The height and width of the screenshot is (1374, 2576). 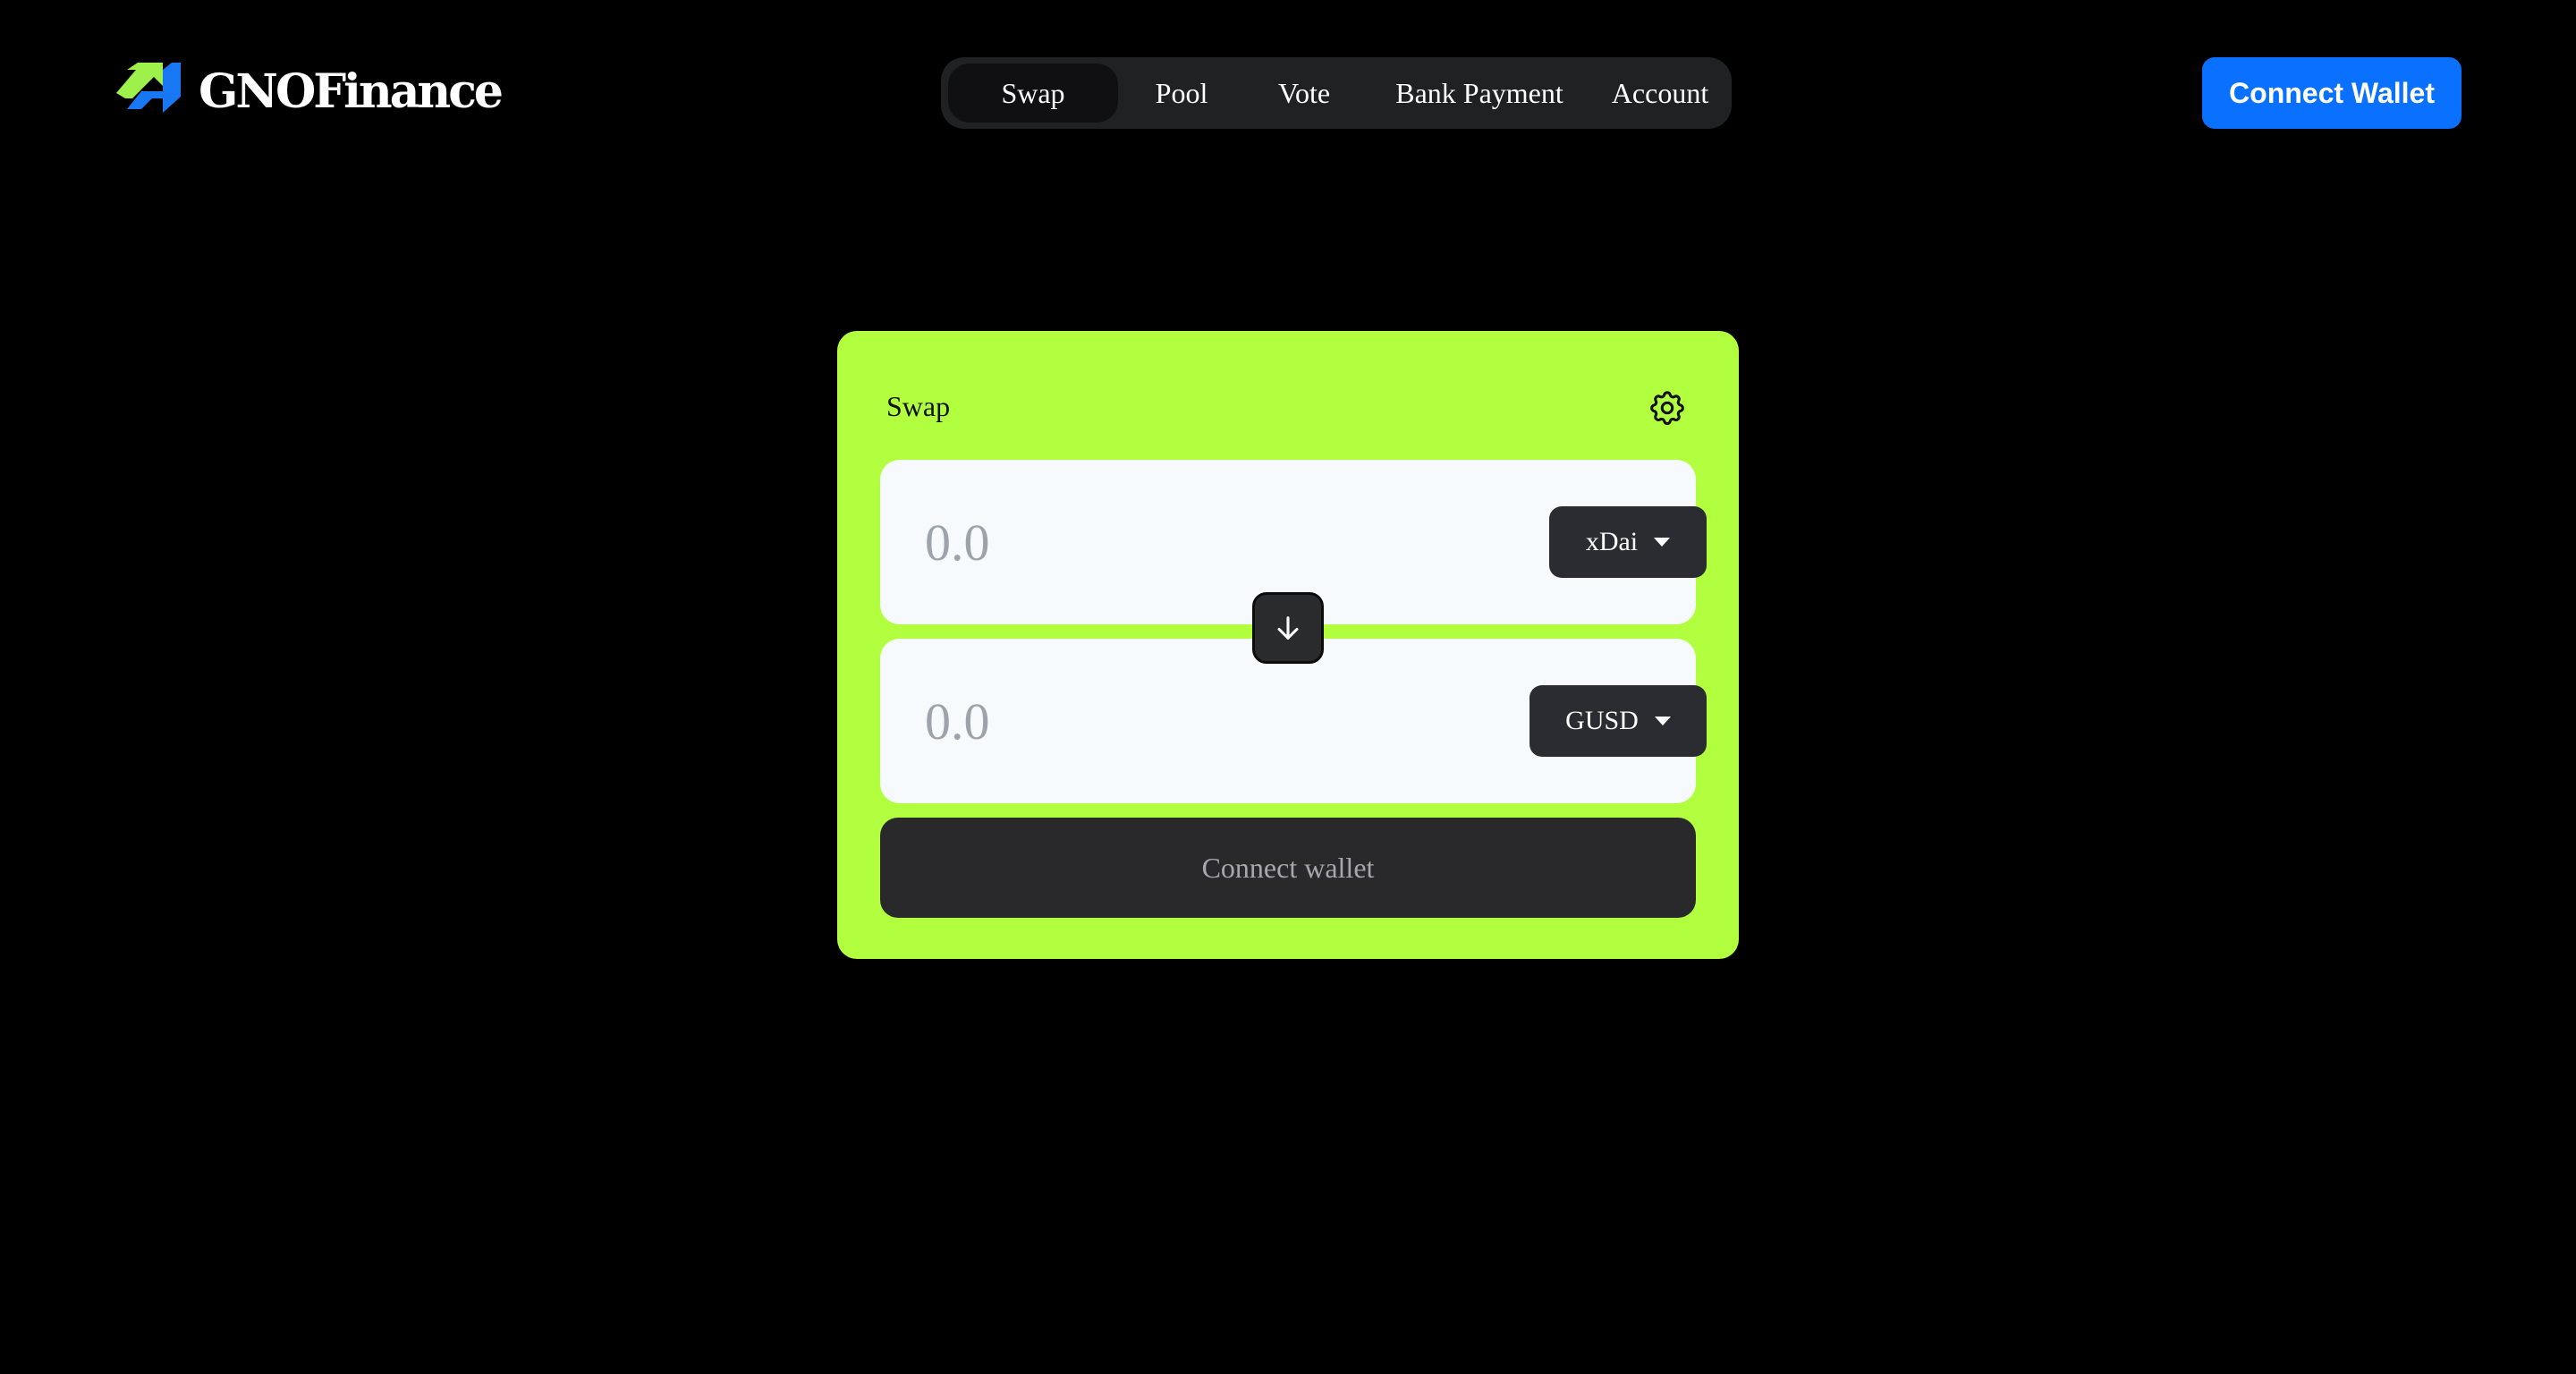 What do you see at coordinates (1033, 93) in the screenshot?
I see `nav-item-swap: Swap` at bounding box center [1033, 93].